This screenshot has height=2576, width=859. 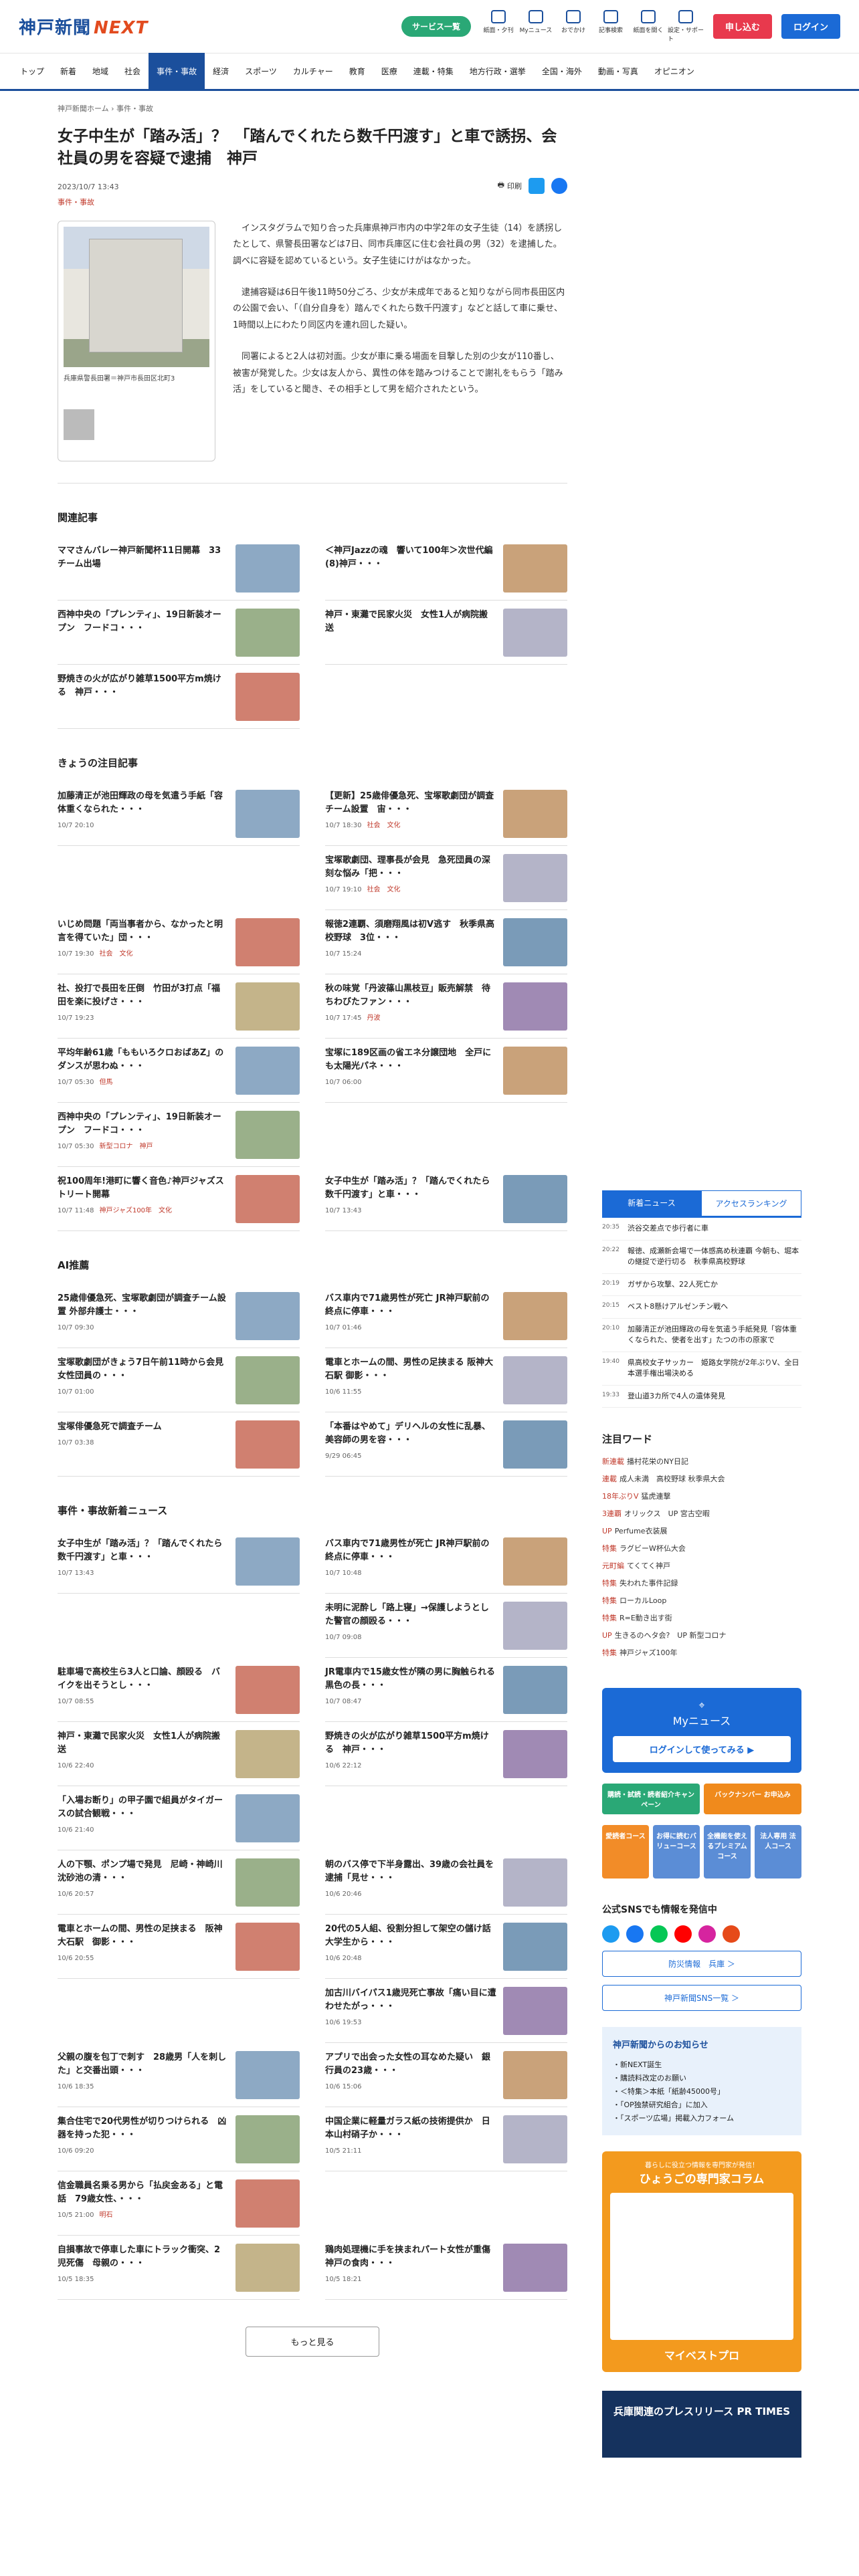 What do you see at coordinates (701, 1565) in the screenshot?
I see `word-item: 元町編 てくてく神戸` at bounding box center [701, 1565].